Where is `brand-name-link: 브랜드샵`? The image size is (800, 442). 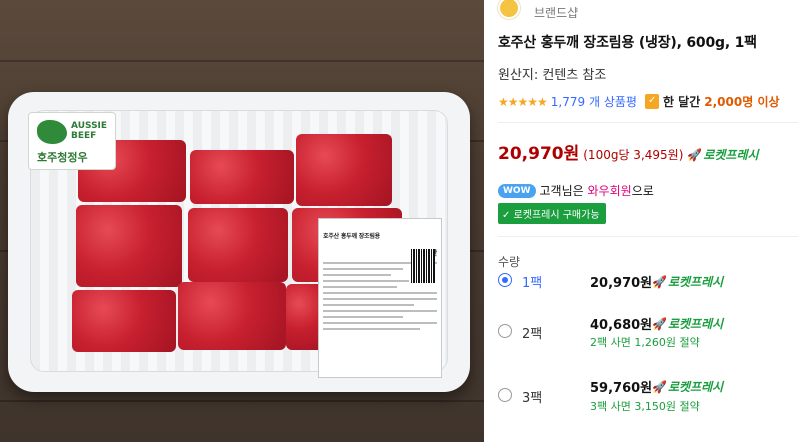
brand-name-link: 브랜드샵 is located at coordinates (556, 12).